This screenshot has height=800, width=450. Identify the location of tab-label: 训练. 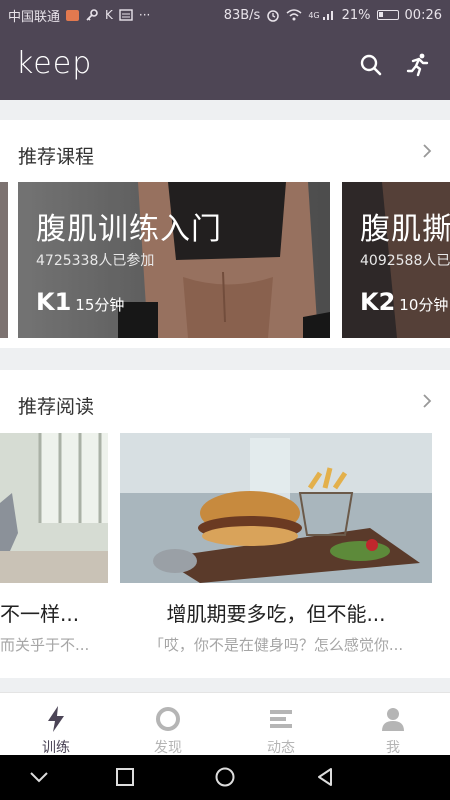
(56, 748).